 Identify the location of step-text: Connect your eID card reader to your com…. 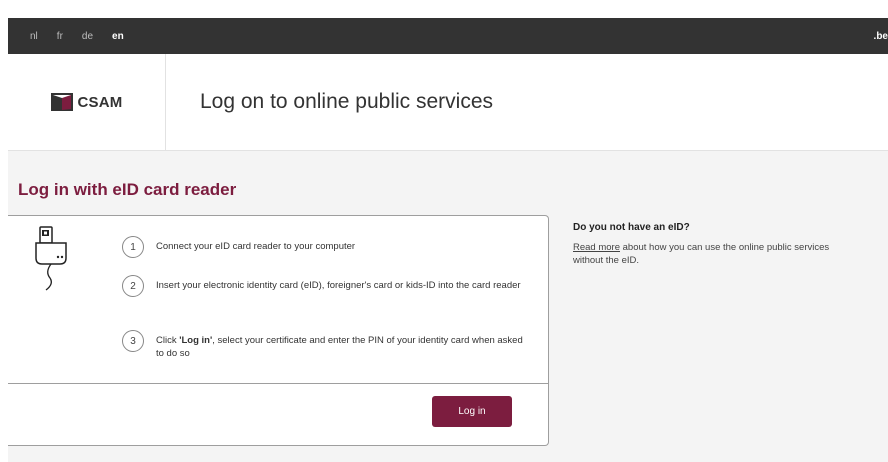
(256, 246).